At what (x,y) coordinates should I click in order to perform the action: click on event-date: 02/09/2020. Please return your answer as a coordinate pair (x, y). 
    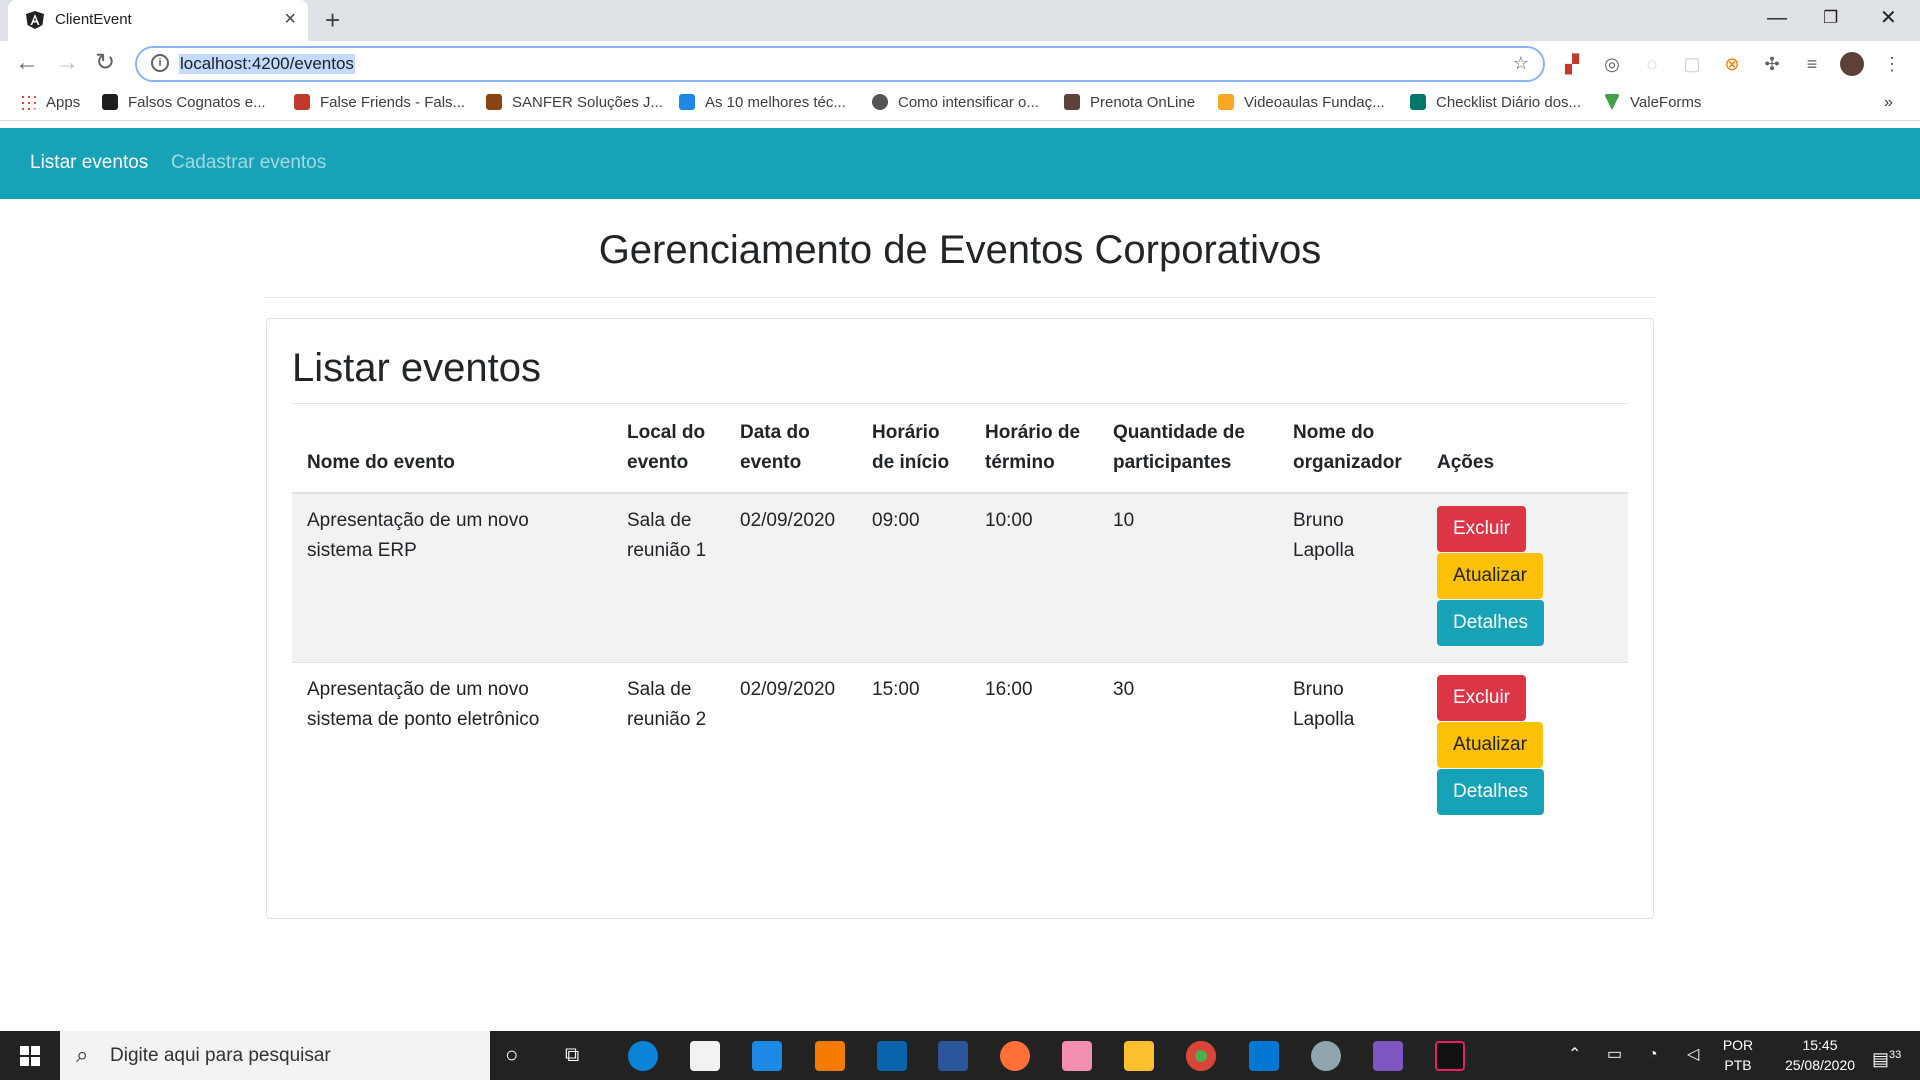
    Looking at the image, I should click on (791, 578).